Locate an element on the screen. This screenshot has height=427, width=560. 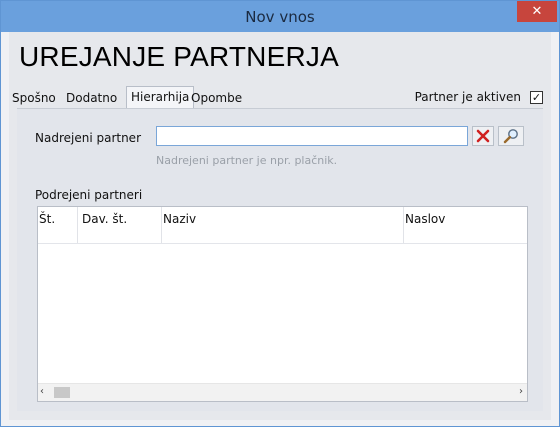
page-title: UREJANJE PARTNERJA is located at coordinates (179, 56).